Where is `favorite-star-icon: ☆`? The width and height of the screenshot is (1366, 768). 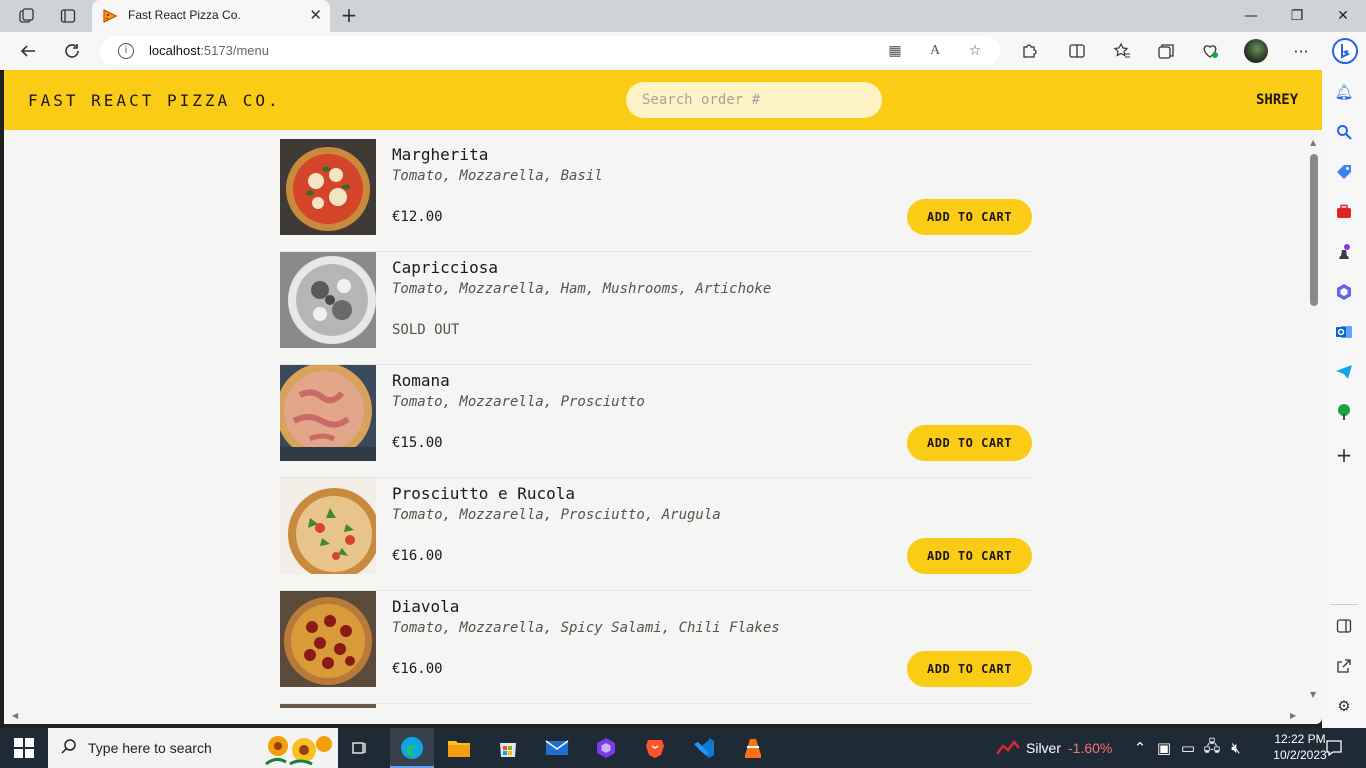
favorite-star-icon: ☆ is located at coordinates (975, 51).